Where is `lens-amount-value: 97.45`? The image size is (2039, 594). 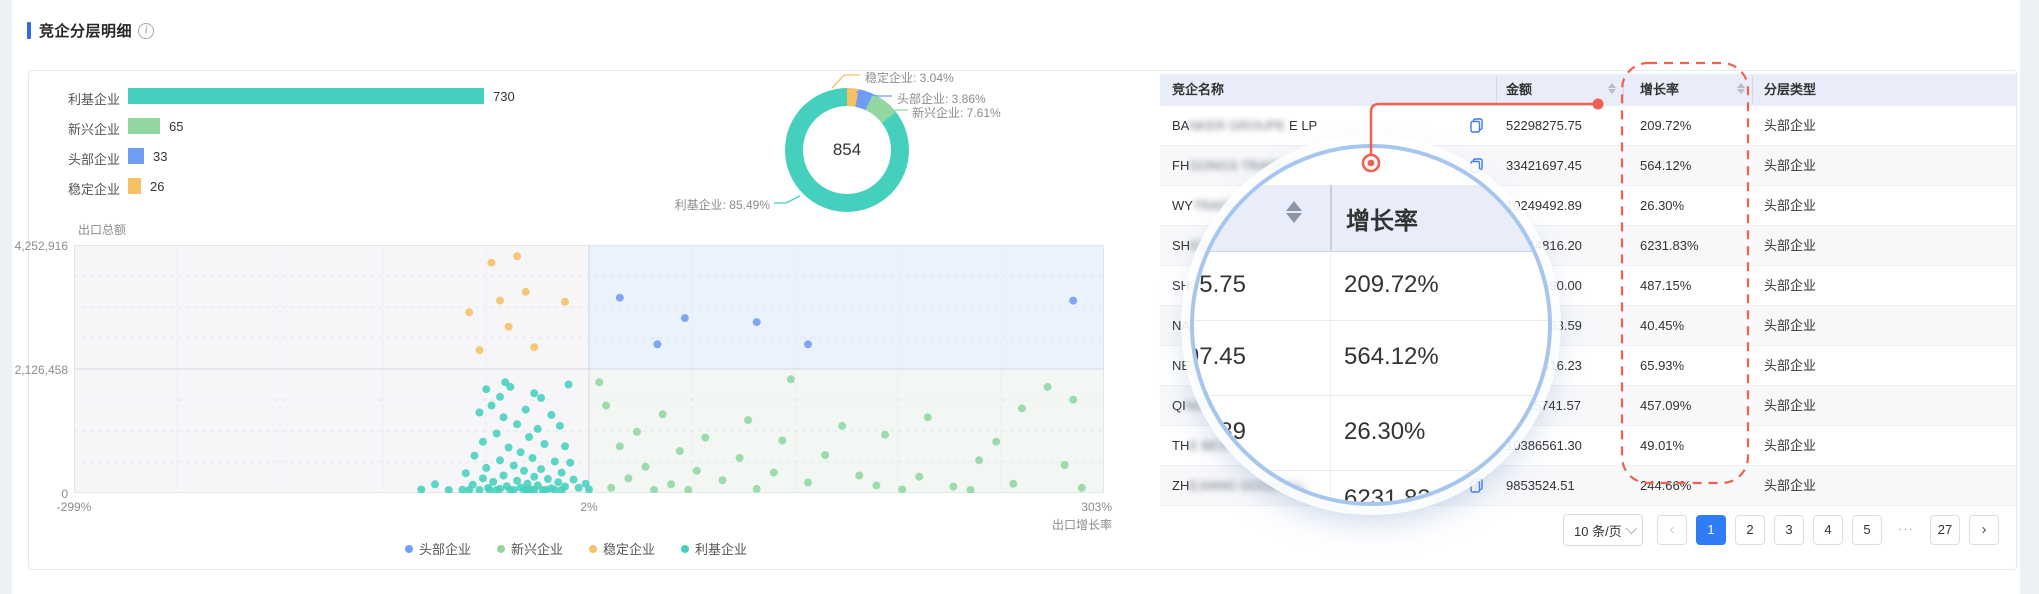
lens-amount-value: 97.45 is located at coordinates (1218, 356).